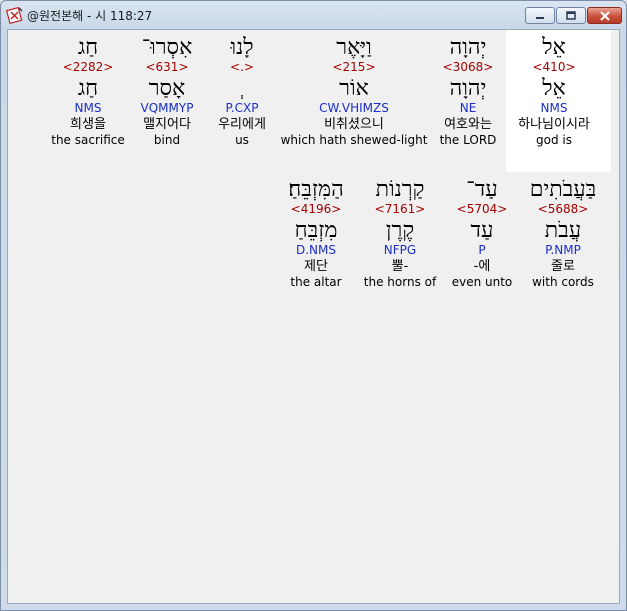 This screenshot has height=611, width=627. What do you see at coordinates (554, 124) in the screenshot?
I see `korean-gloss: 하나님이시라` at bounding box center [554, 124].